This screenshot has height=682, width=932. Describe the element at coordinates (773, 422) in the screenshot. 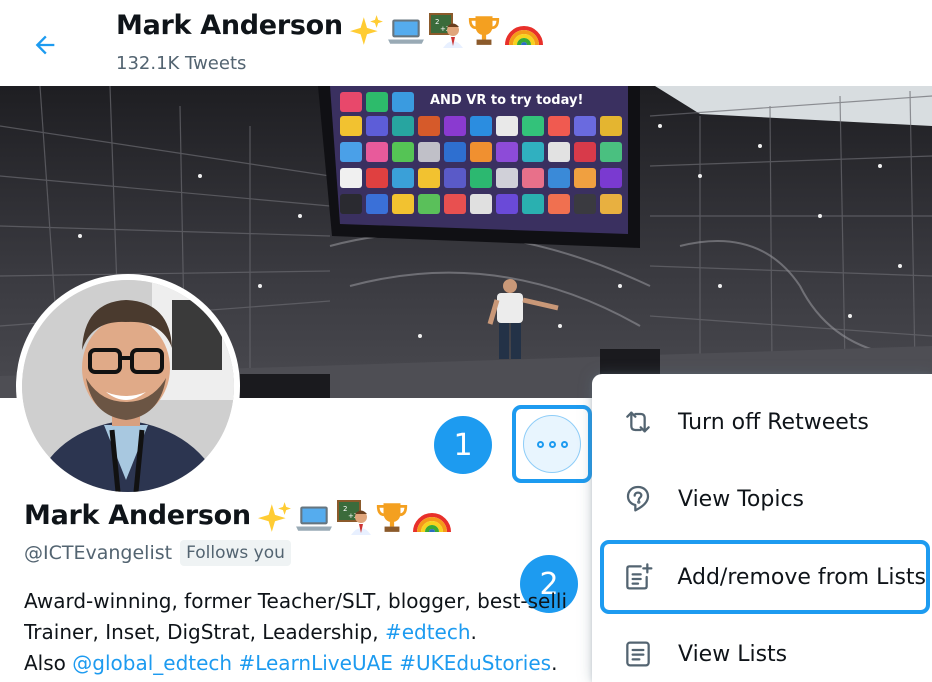

I see `menu-item-label: Turn off Retweets` at that location.